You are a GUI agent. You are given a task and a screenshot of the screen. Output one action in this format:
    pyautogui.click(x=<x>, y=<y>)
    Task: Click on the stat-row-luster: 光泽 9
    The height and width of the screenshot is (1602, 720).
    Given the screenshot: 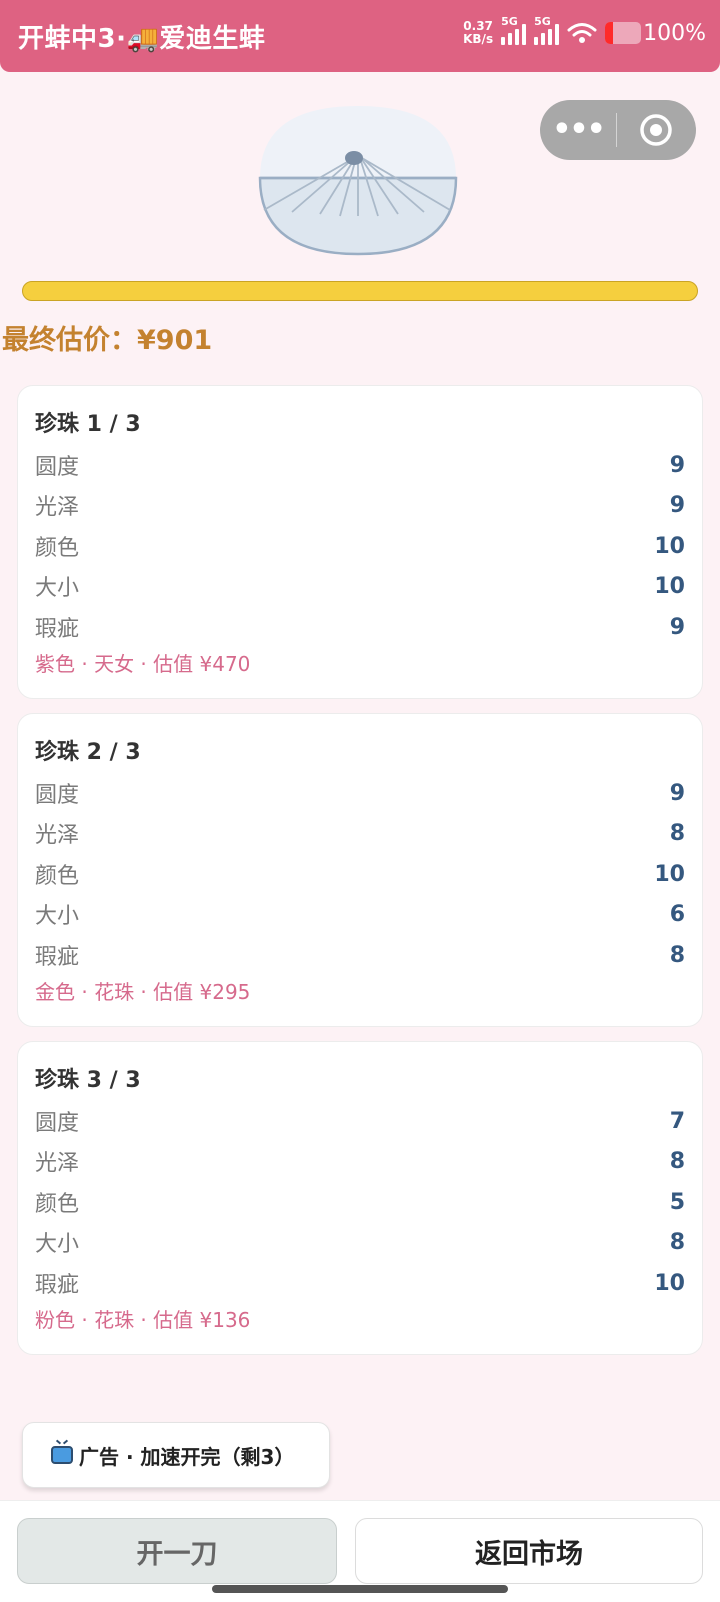 What is the action you would take?
    pyautogui.click(x=360, y=505)
    